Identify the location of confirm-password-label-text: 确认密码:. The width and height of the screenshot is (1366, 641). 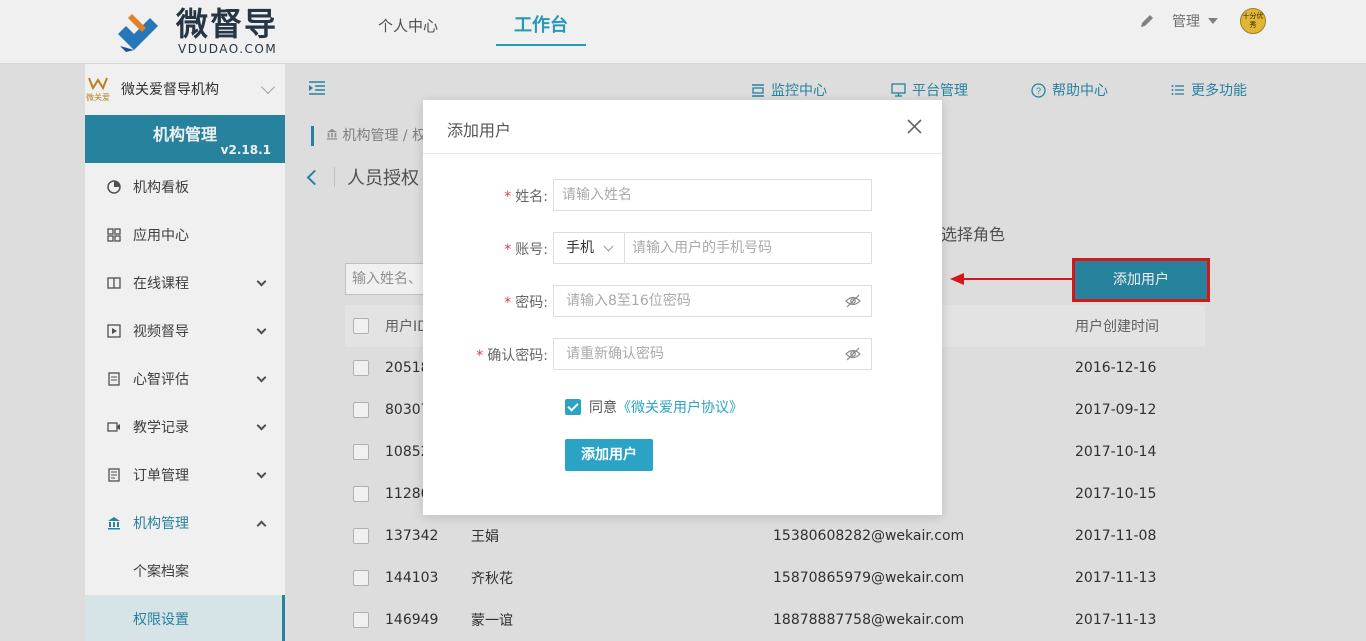
(517, 356).